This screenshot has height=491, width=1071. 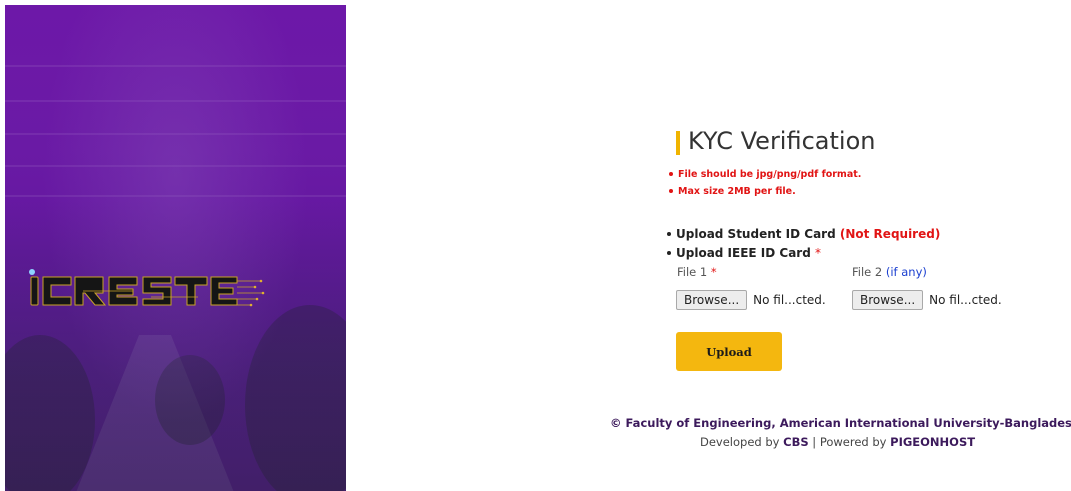 I want to click on file1-label: File 1 *, so click(x=697, y=272).